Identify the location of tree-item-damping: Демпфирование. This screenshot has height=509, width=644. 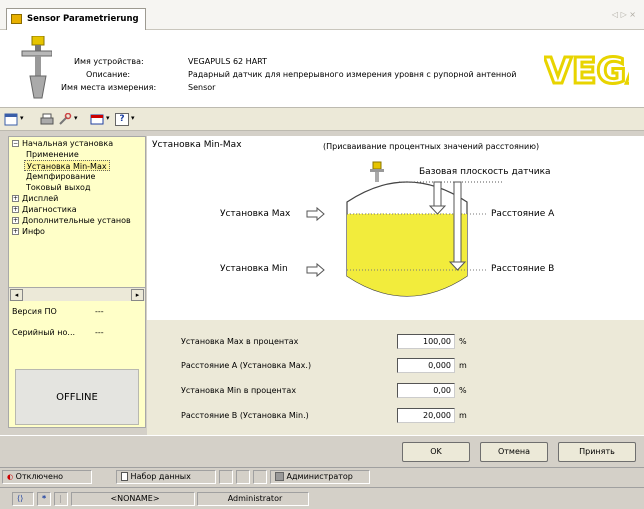
(60, 176).